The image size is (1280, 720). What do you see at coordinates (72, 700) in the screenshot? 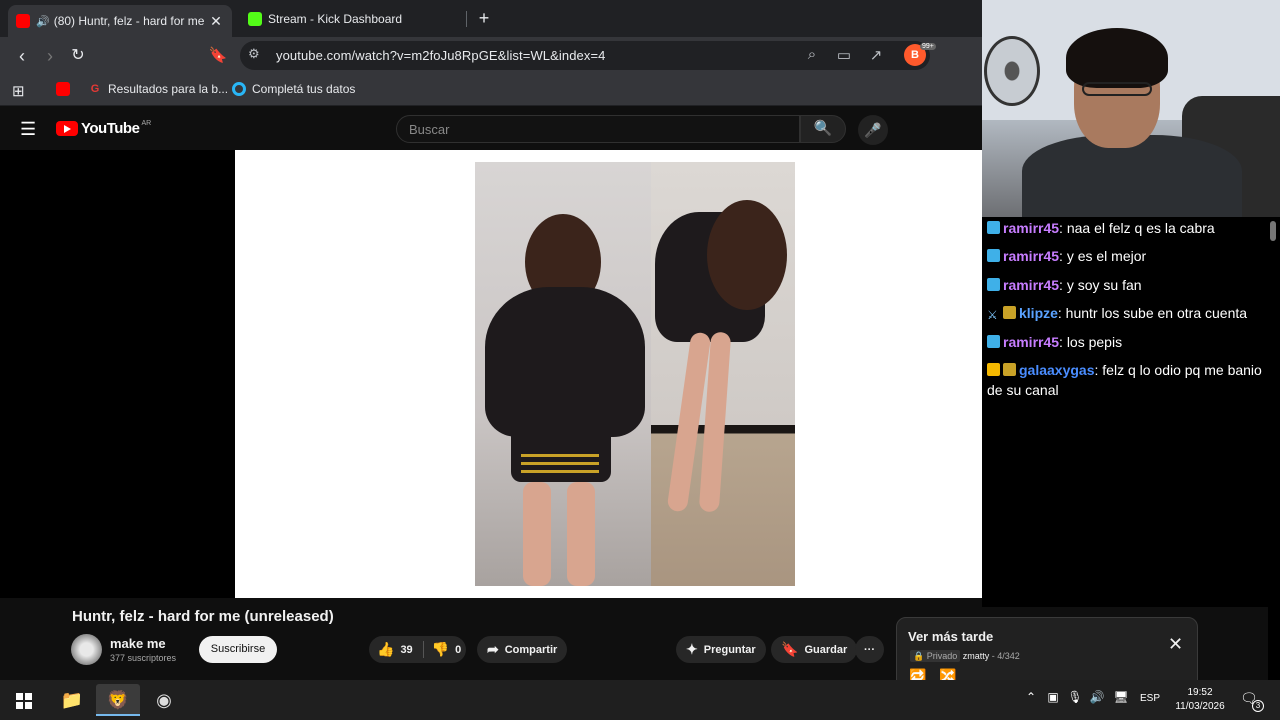
I see `file-explorer-icon: 📁` at bounding box center [72, 700].